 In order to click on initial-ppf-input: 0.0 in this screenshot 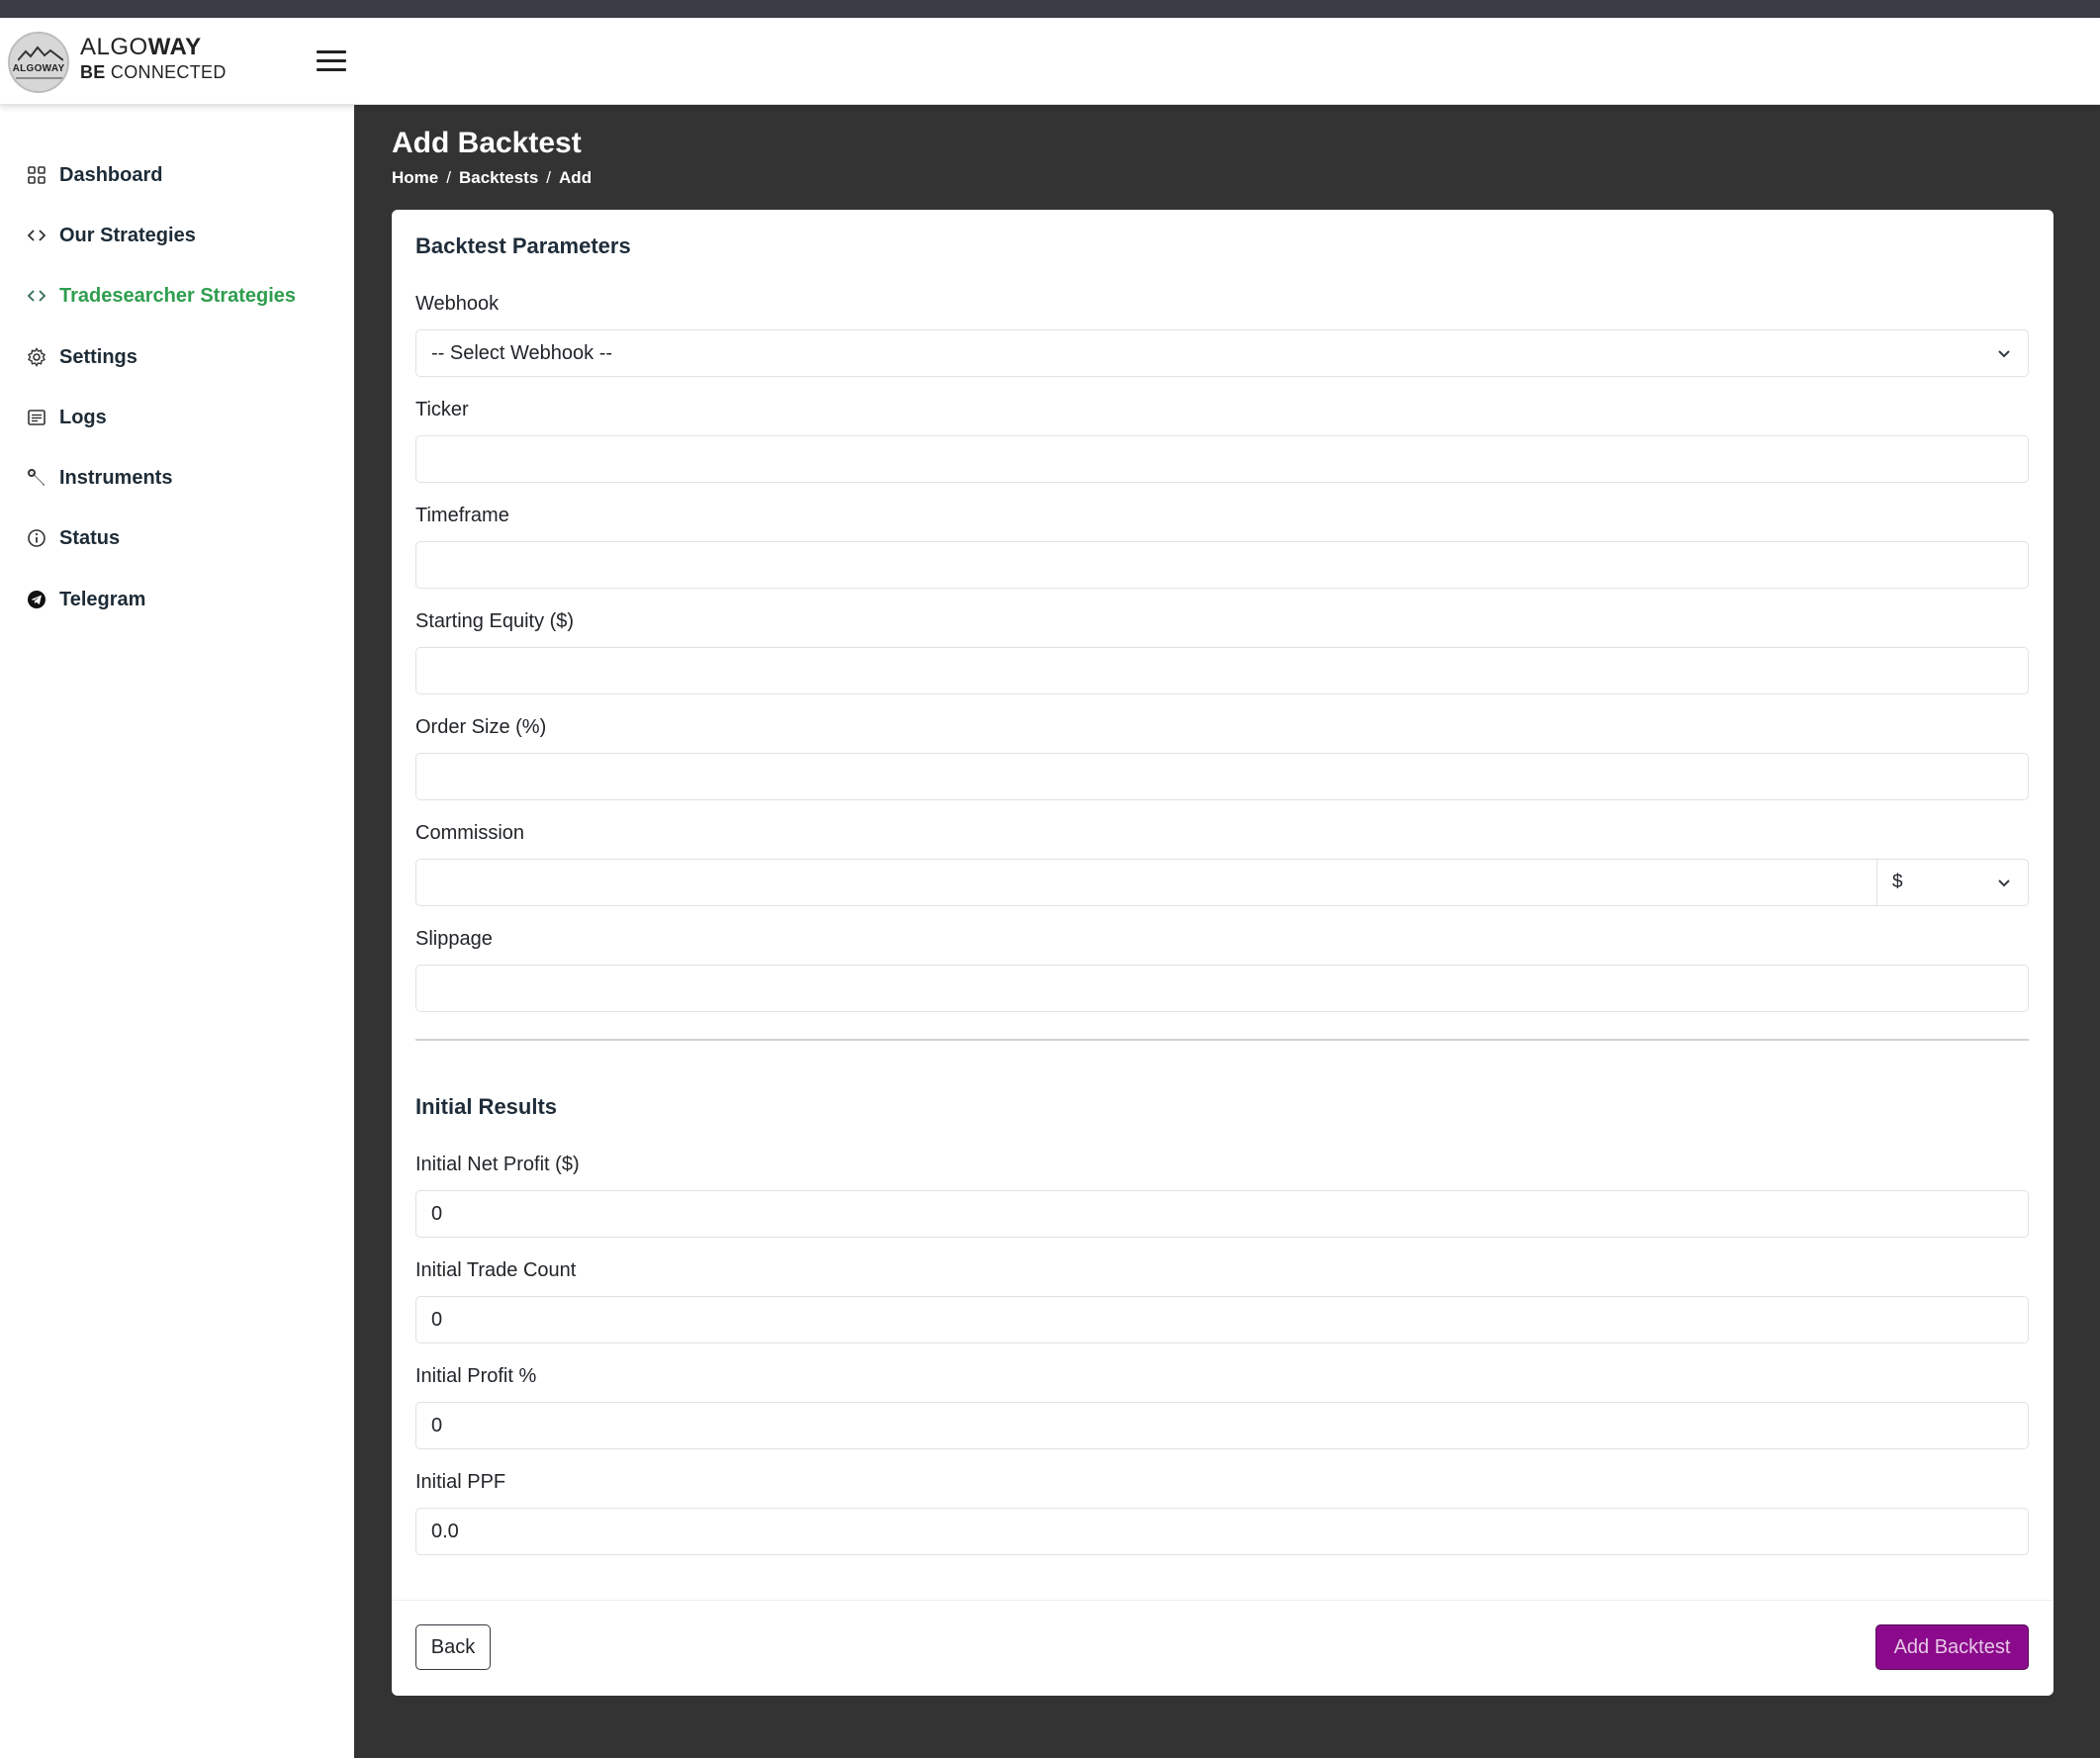, I will do `click(1222, 1531)`.